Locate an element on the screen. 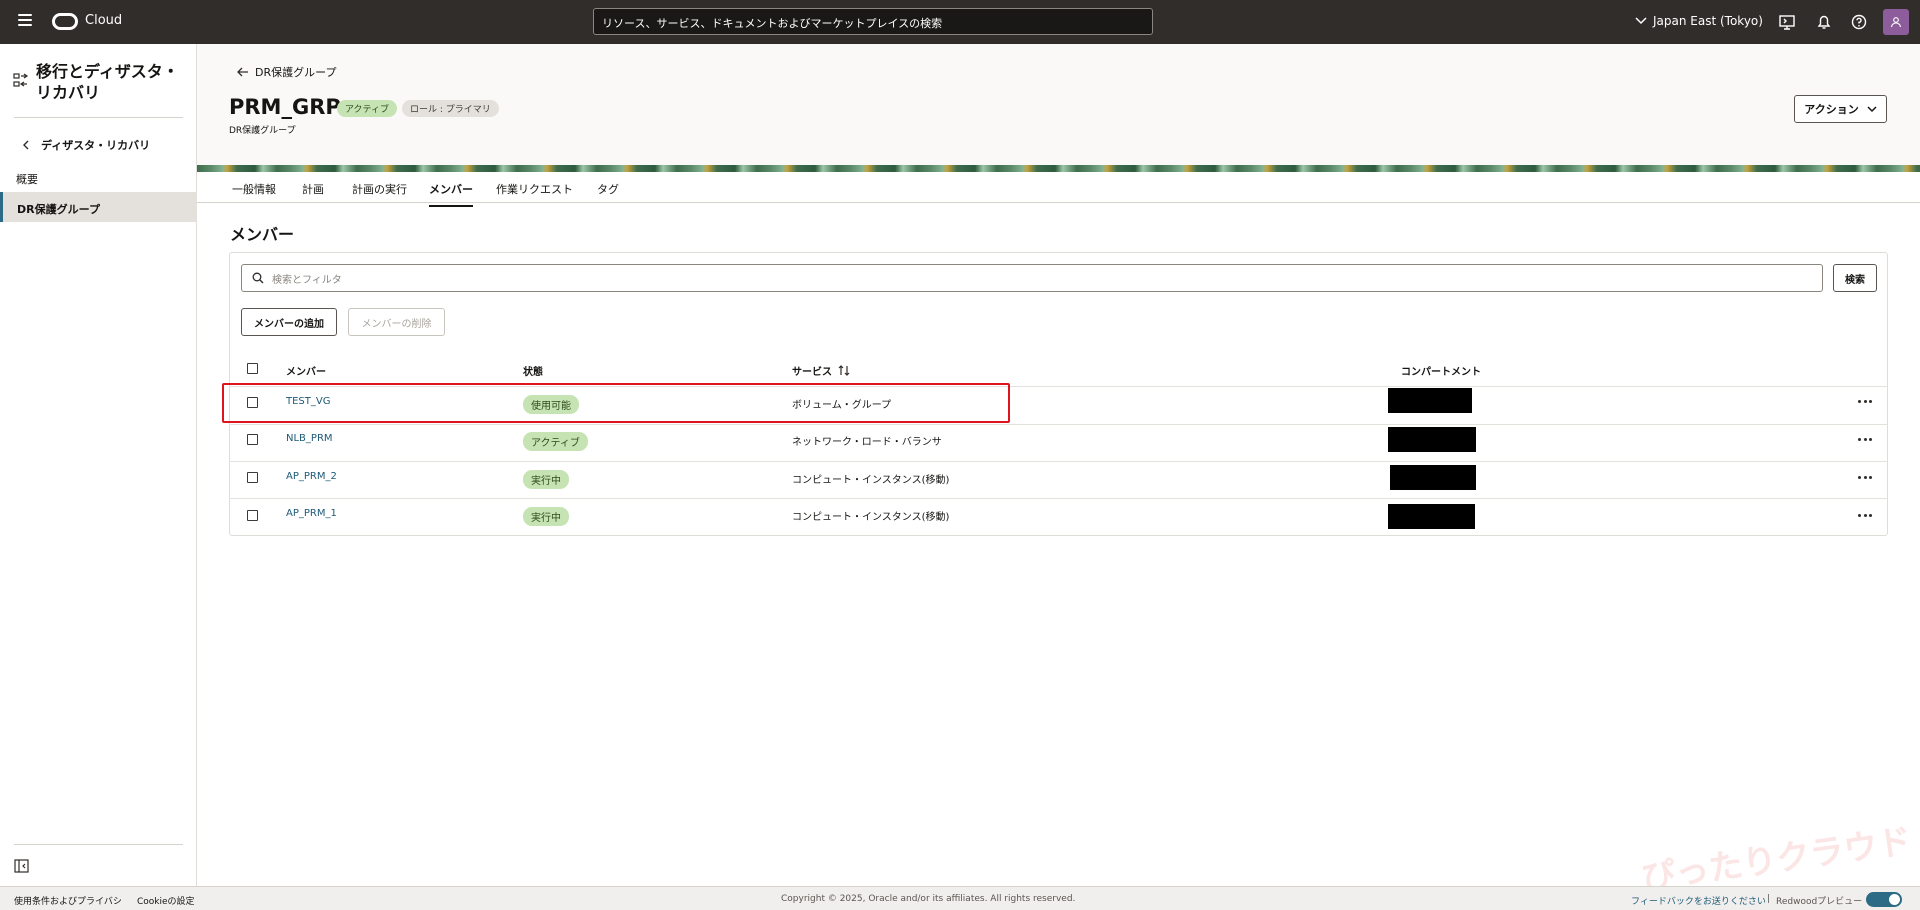 This screenshot has width=1920, height=910. service-cell: ネットワーク・ロード・バランサ is located at coordinates (867, 442).